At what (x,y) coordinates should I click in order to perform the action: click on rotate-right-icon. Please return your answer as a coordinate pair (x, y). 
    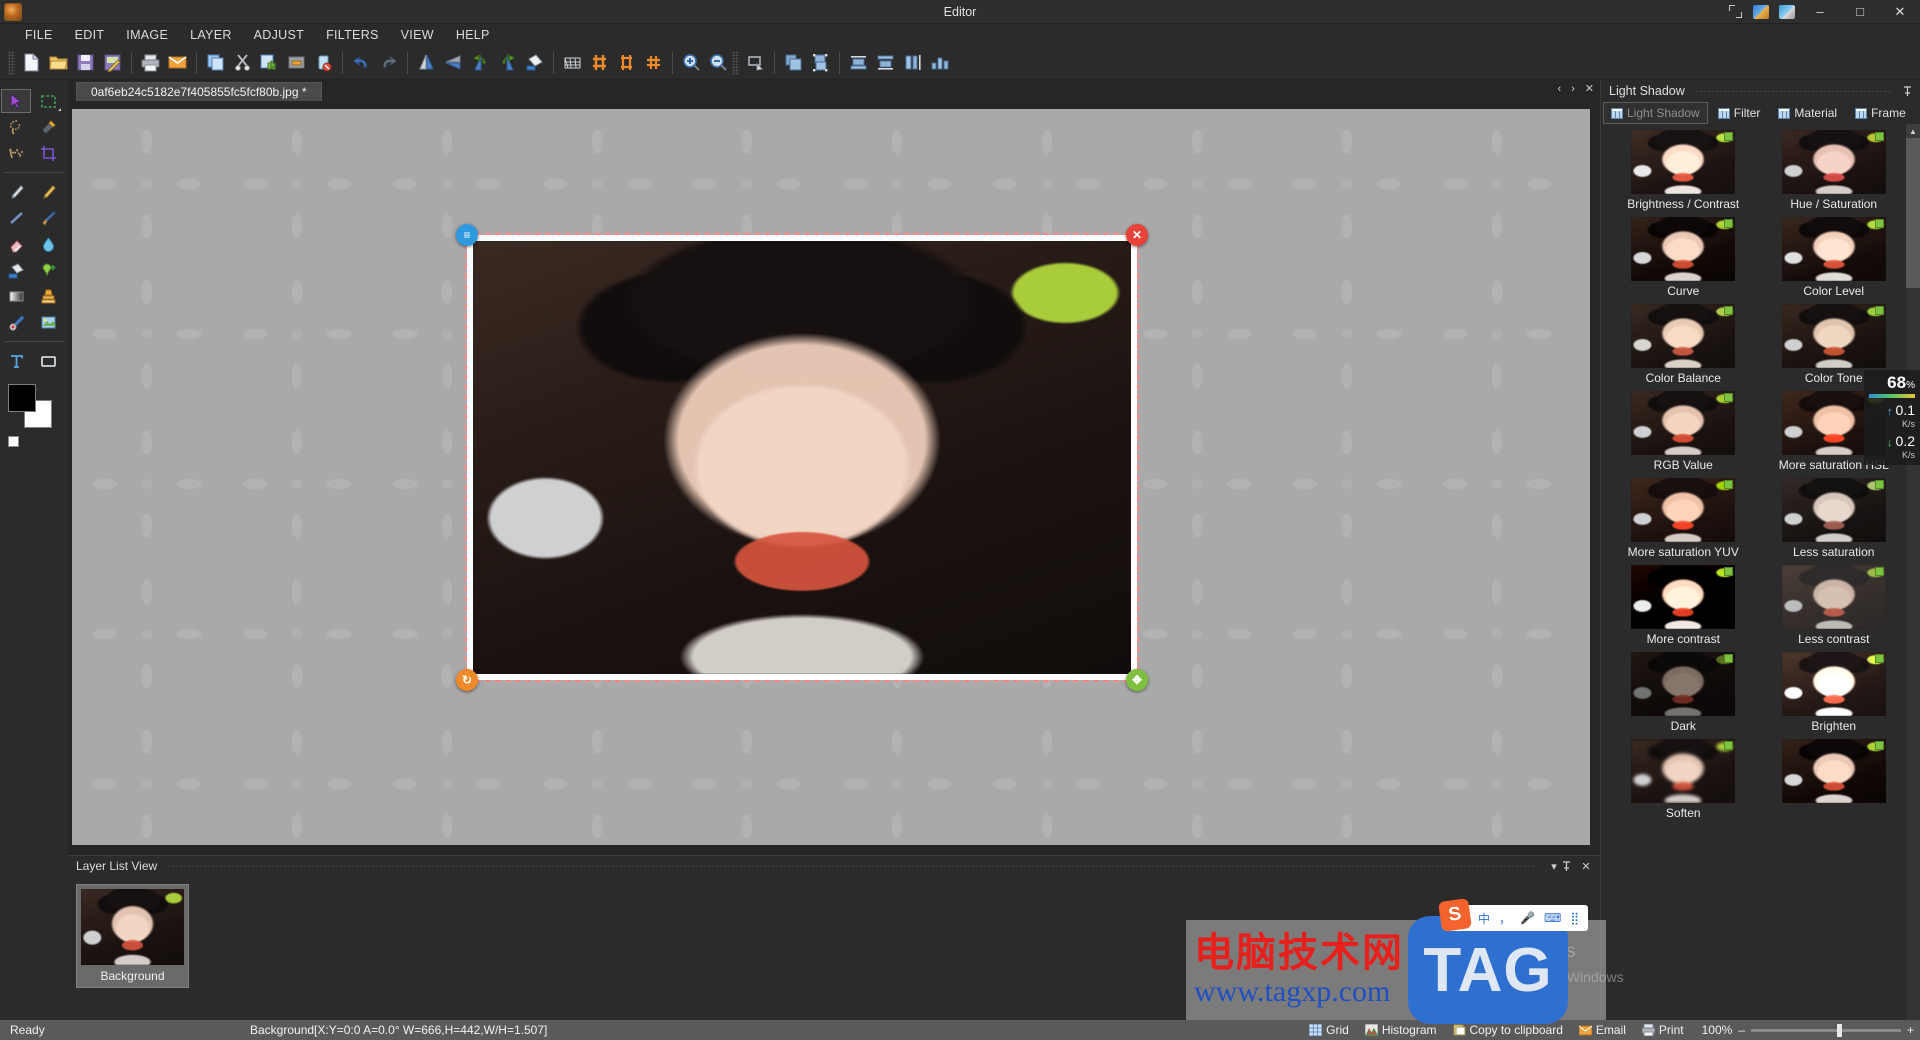
    Looking at the image, I should click on (507, 63).